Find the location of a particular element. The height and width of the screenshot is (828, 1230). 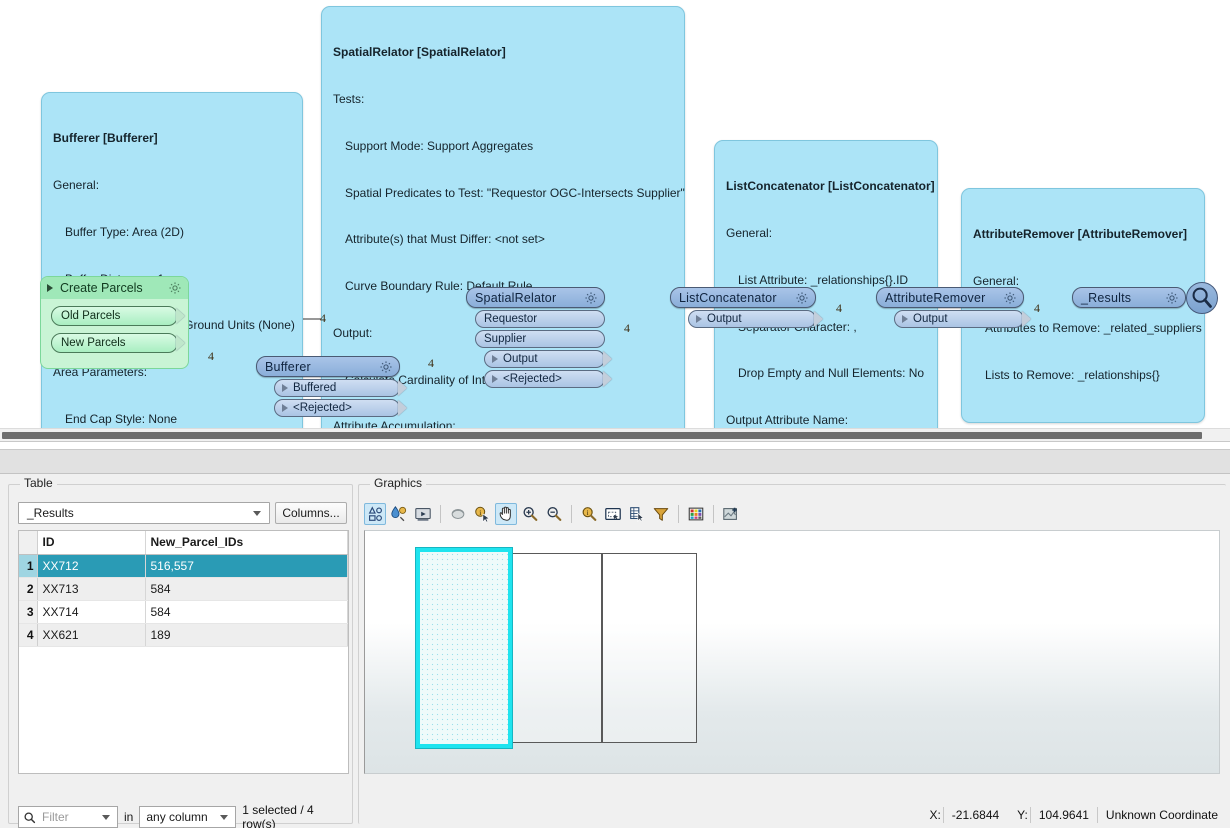

node-header: _Results is located at coordinates (1129, 297).